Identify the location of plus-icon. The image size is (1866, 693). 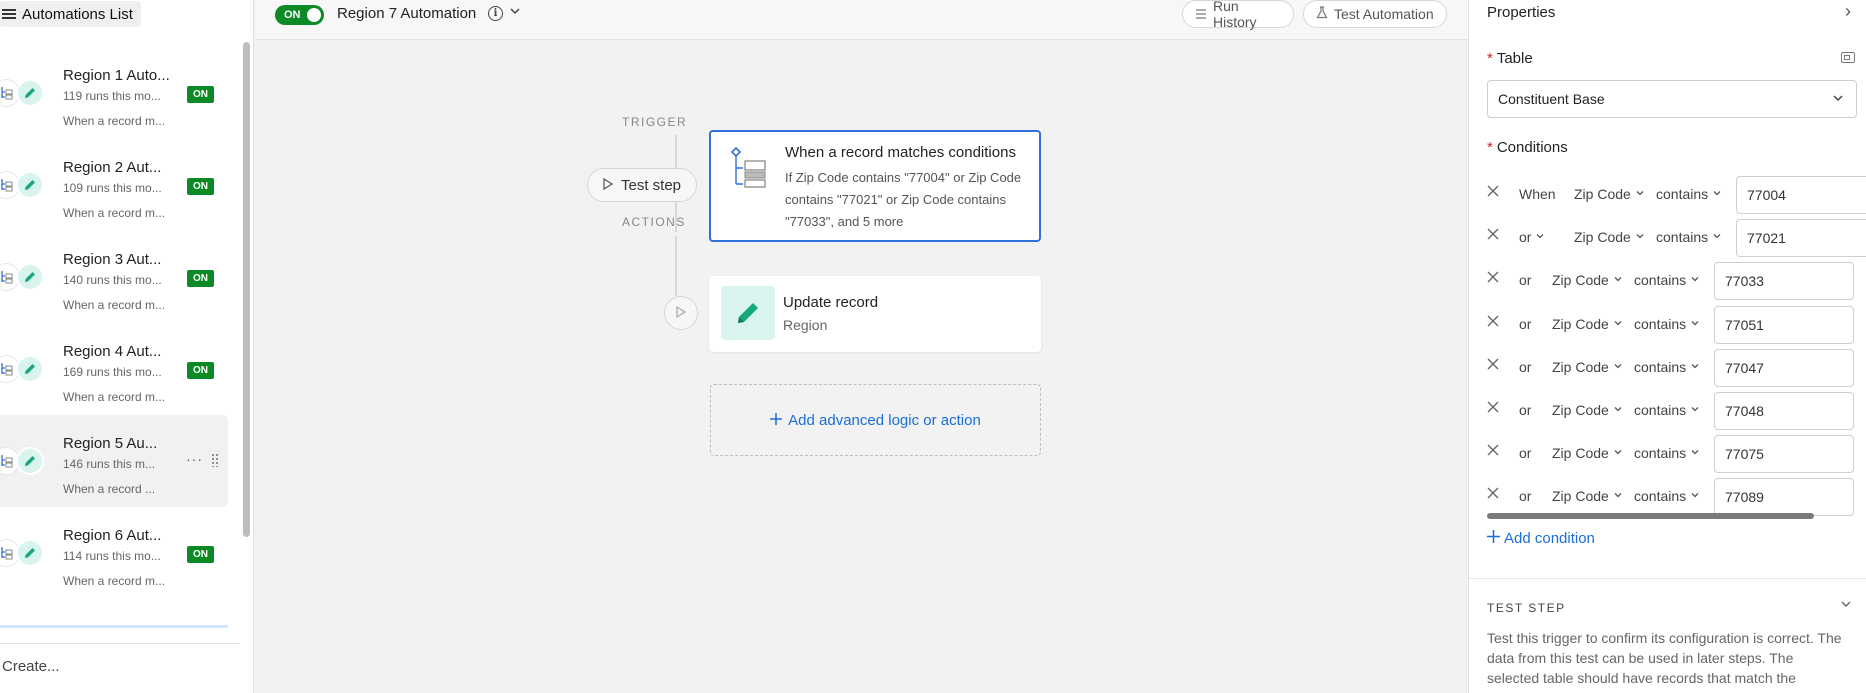
(1493, 538).